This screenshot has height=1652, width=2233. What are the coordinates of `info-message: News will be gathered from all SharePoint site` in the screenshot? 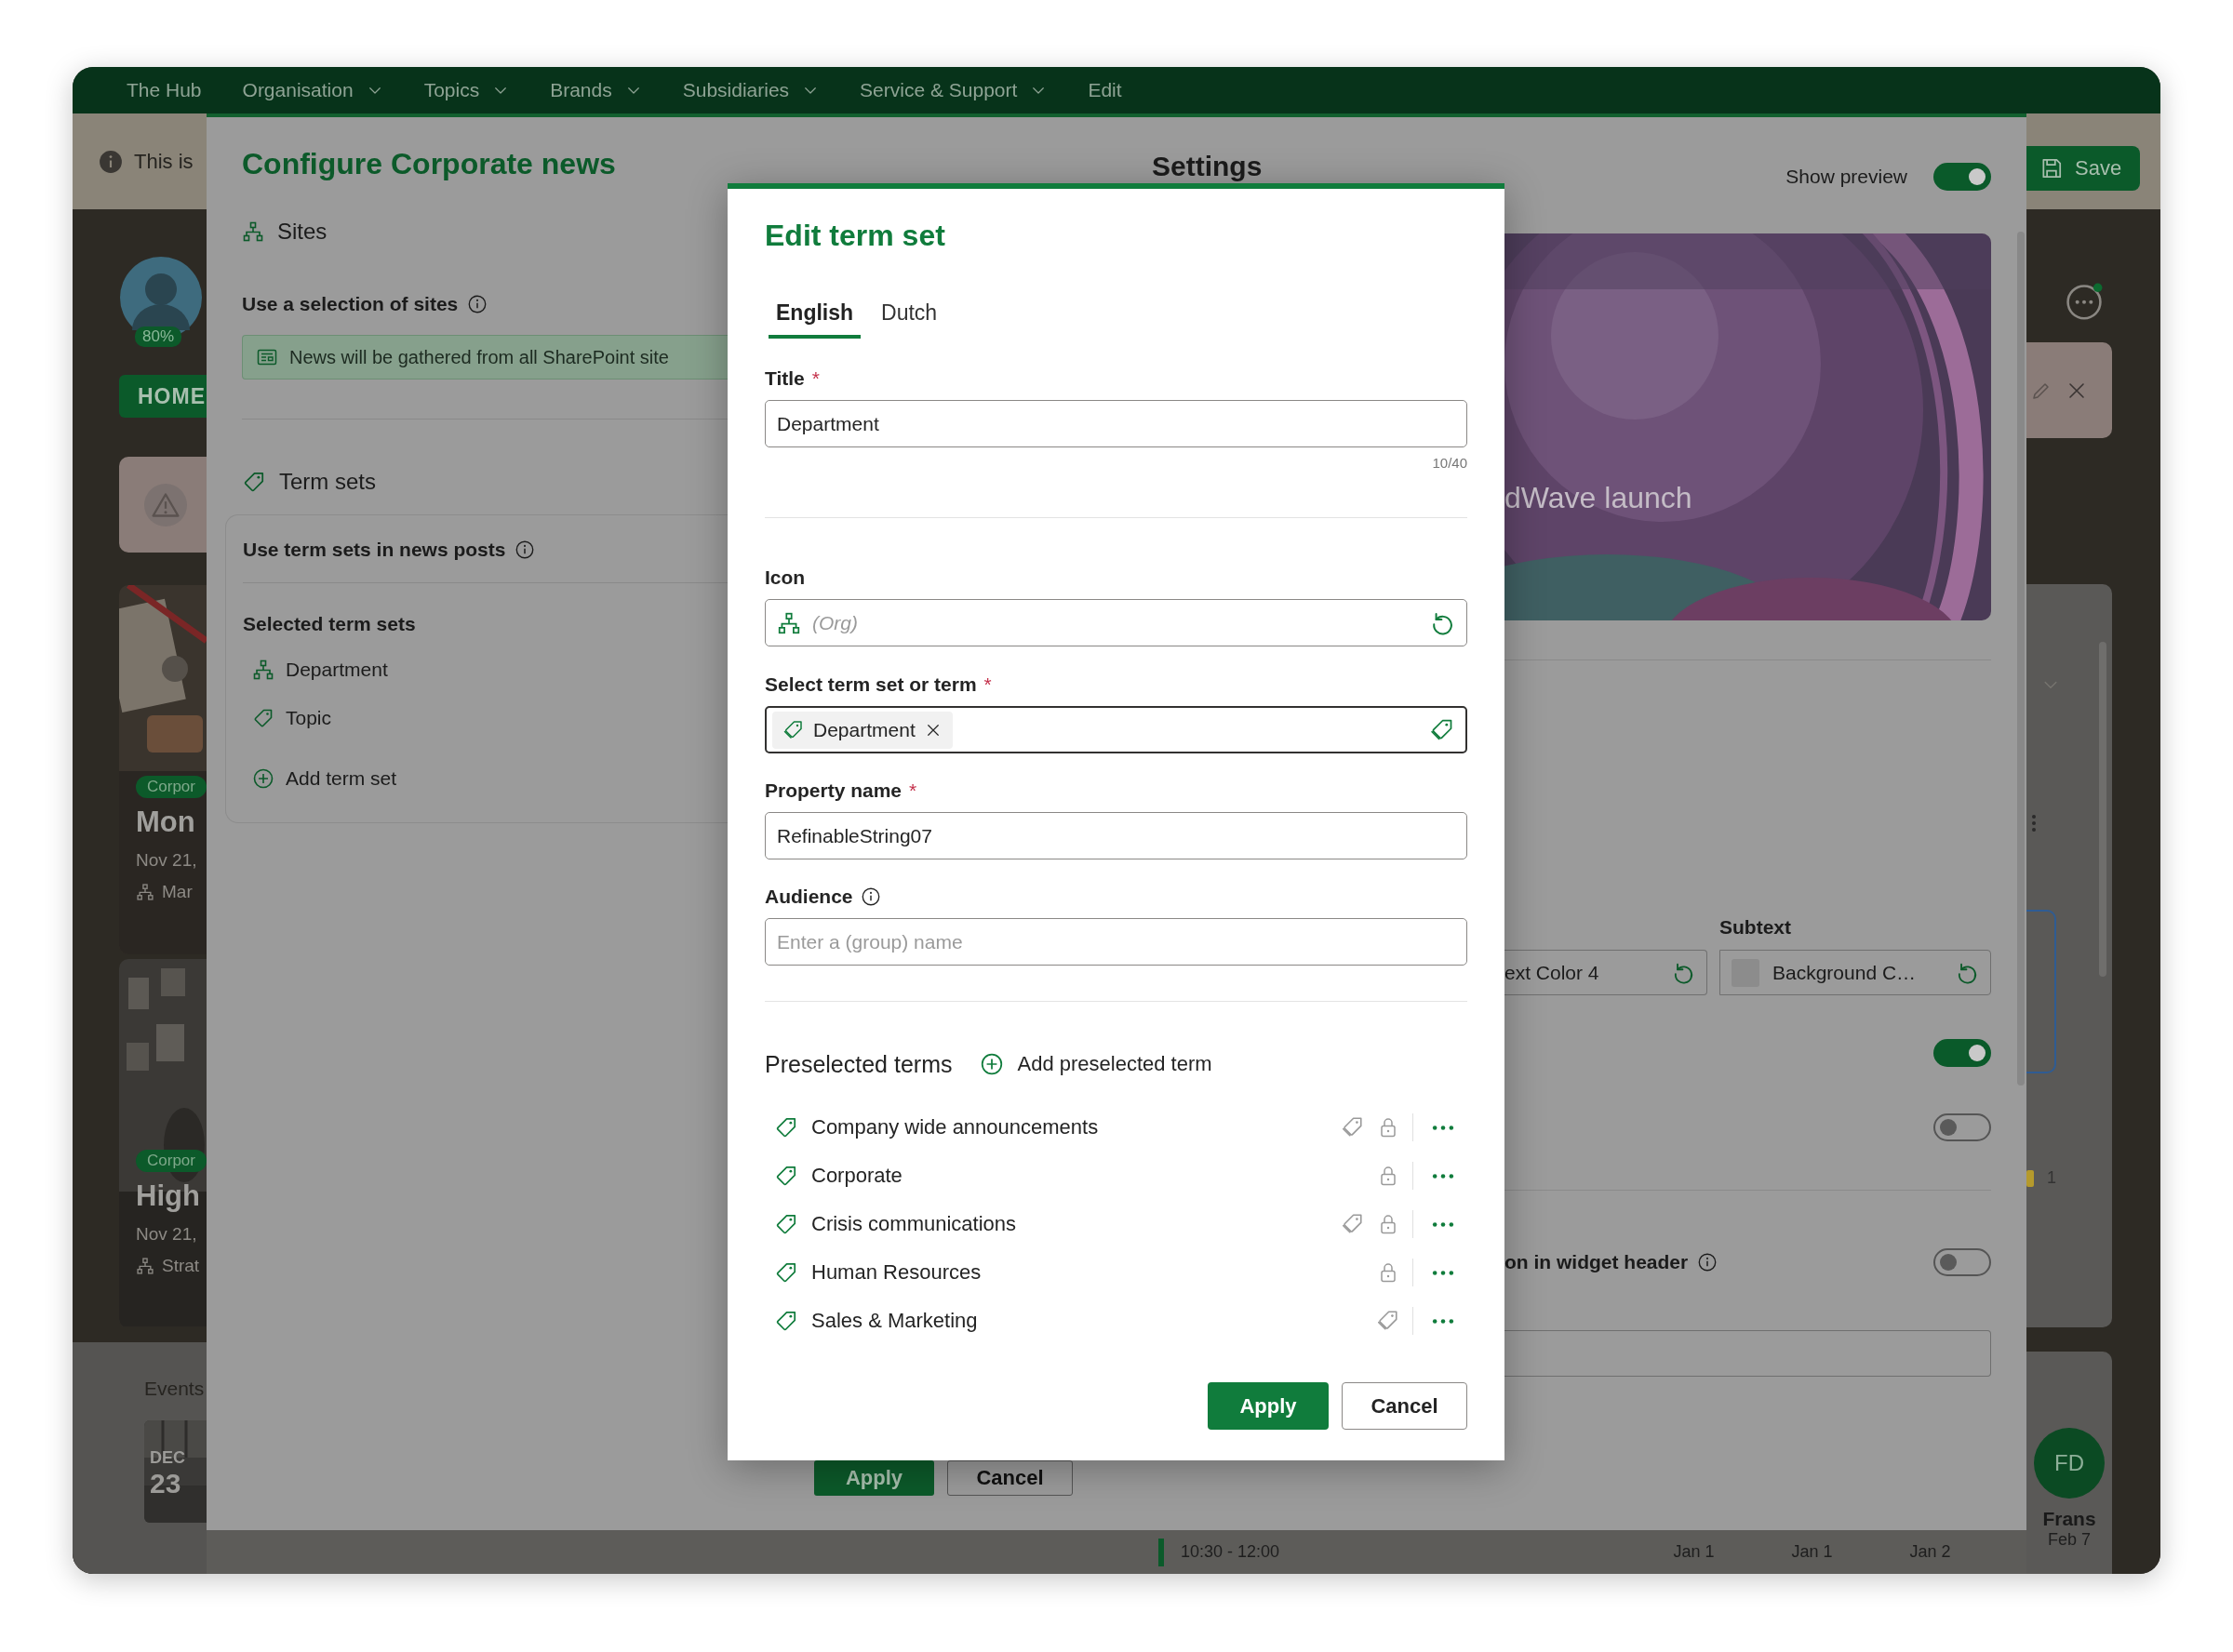 It's located at (485, 357).